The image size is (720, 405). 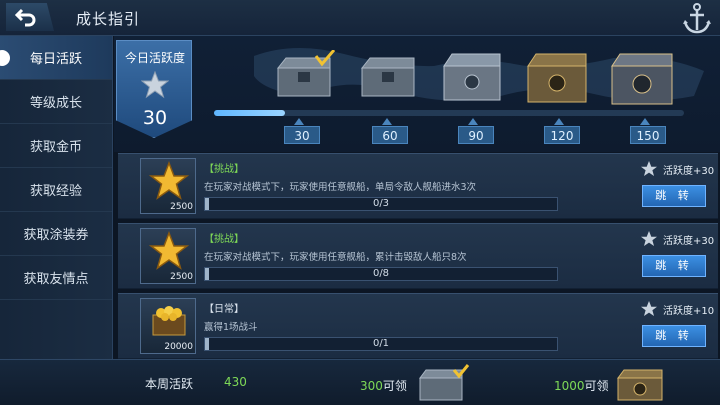 What do you see at coordinates (443, 384) in the screenshot?
I see `weekly-chest-300-icon` at bounding box center [443, 384].